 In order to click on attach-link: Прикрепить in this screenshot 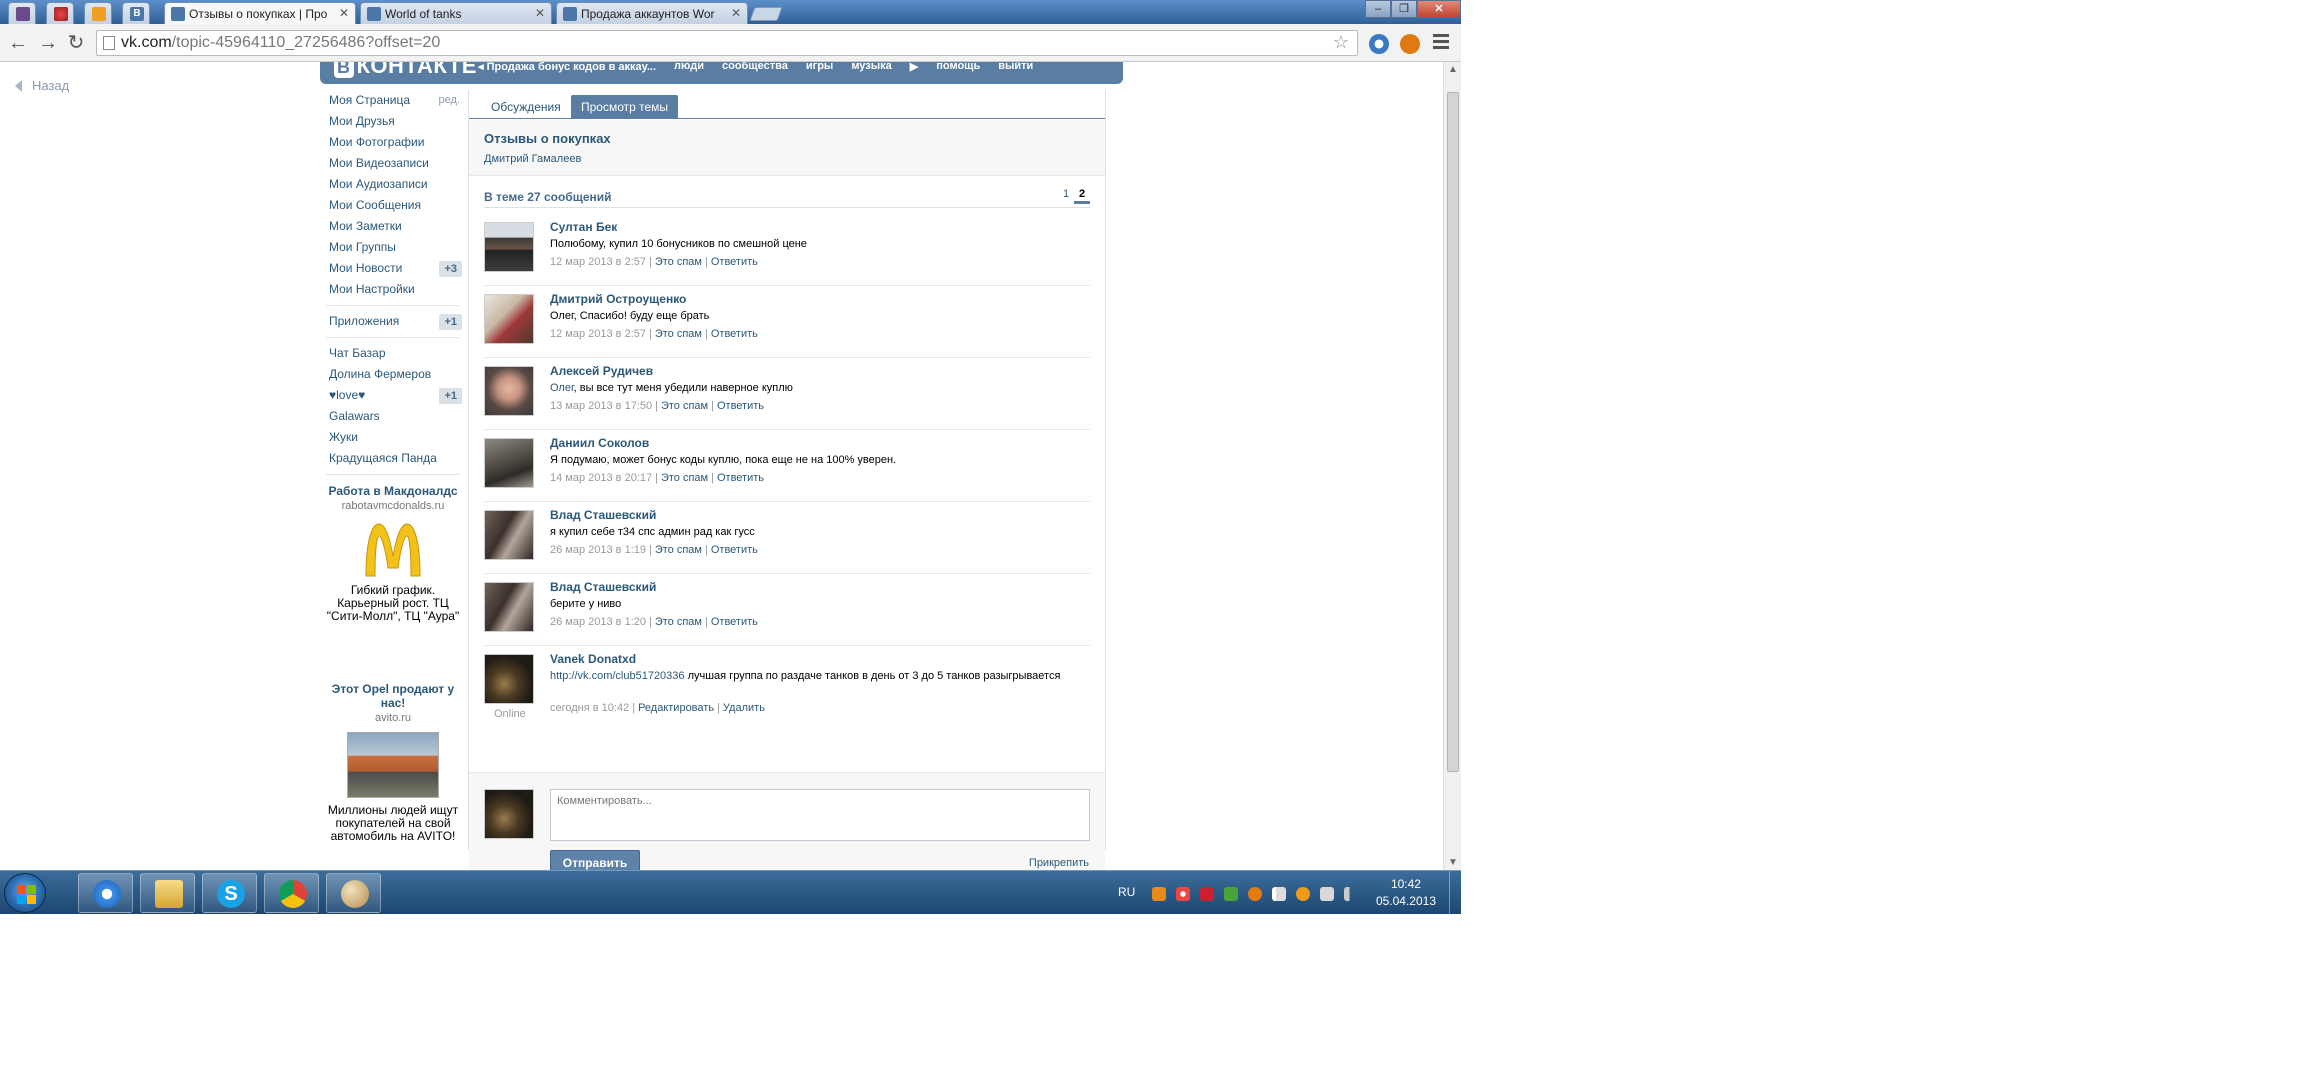, I will do `click(1059, 863)`.